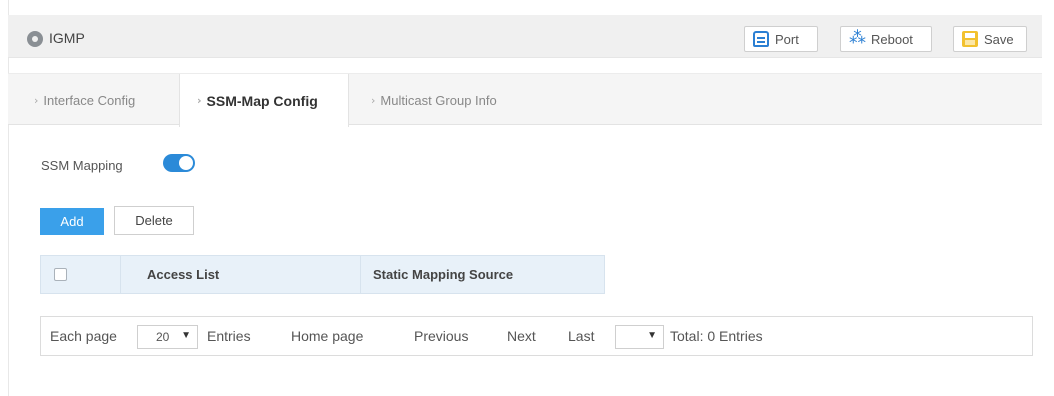 This screenshot has width=1054, height=396. I want to click on entries-label: Entries, so click(229, 336).